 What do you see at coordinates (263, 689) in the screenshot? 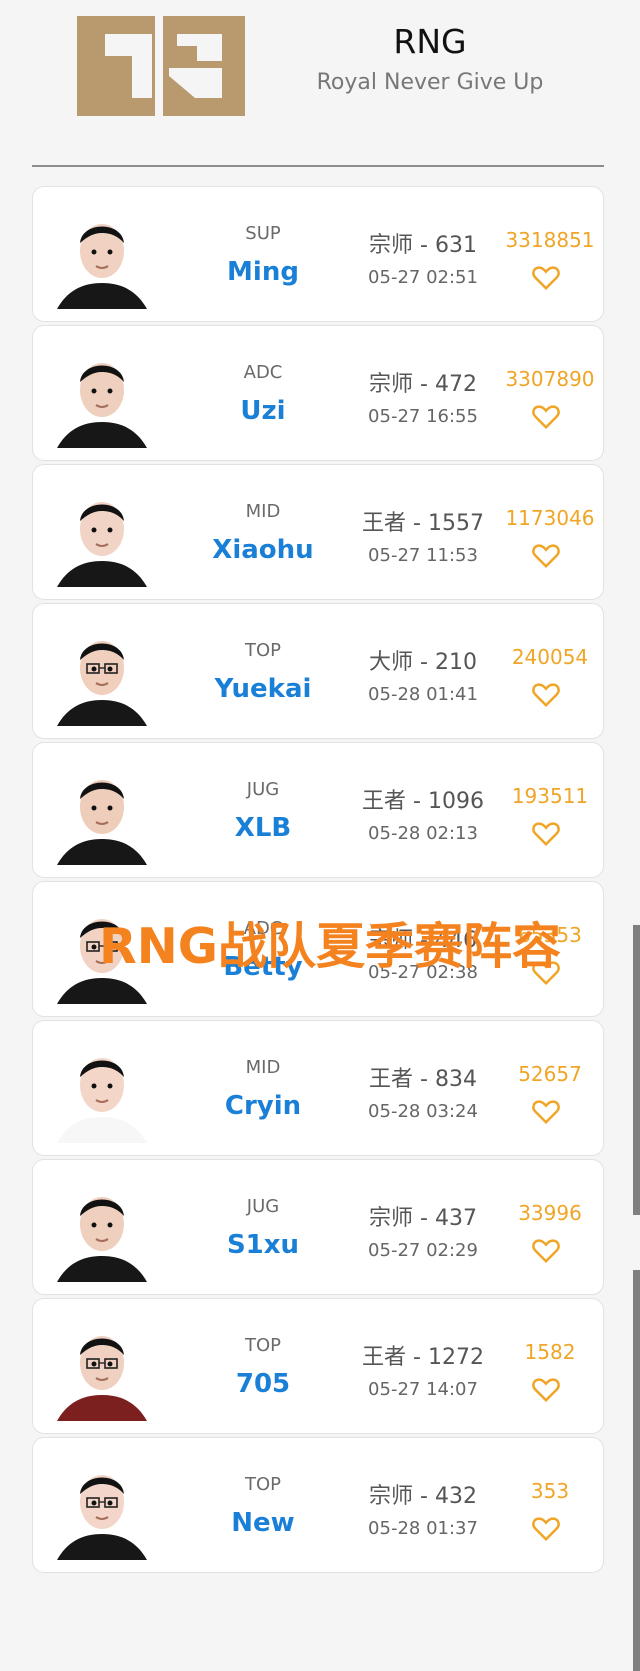
I see `player-name: Yuekai` at bounding box center [263, 689].